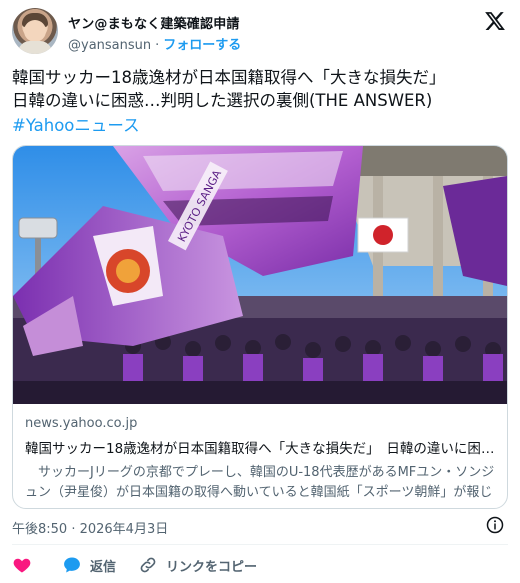 This screenshot has width=520, height=583. Describe the element at coordinates (35, 31) in the screenshot. I see `avatar` at that location.